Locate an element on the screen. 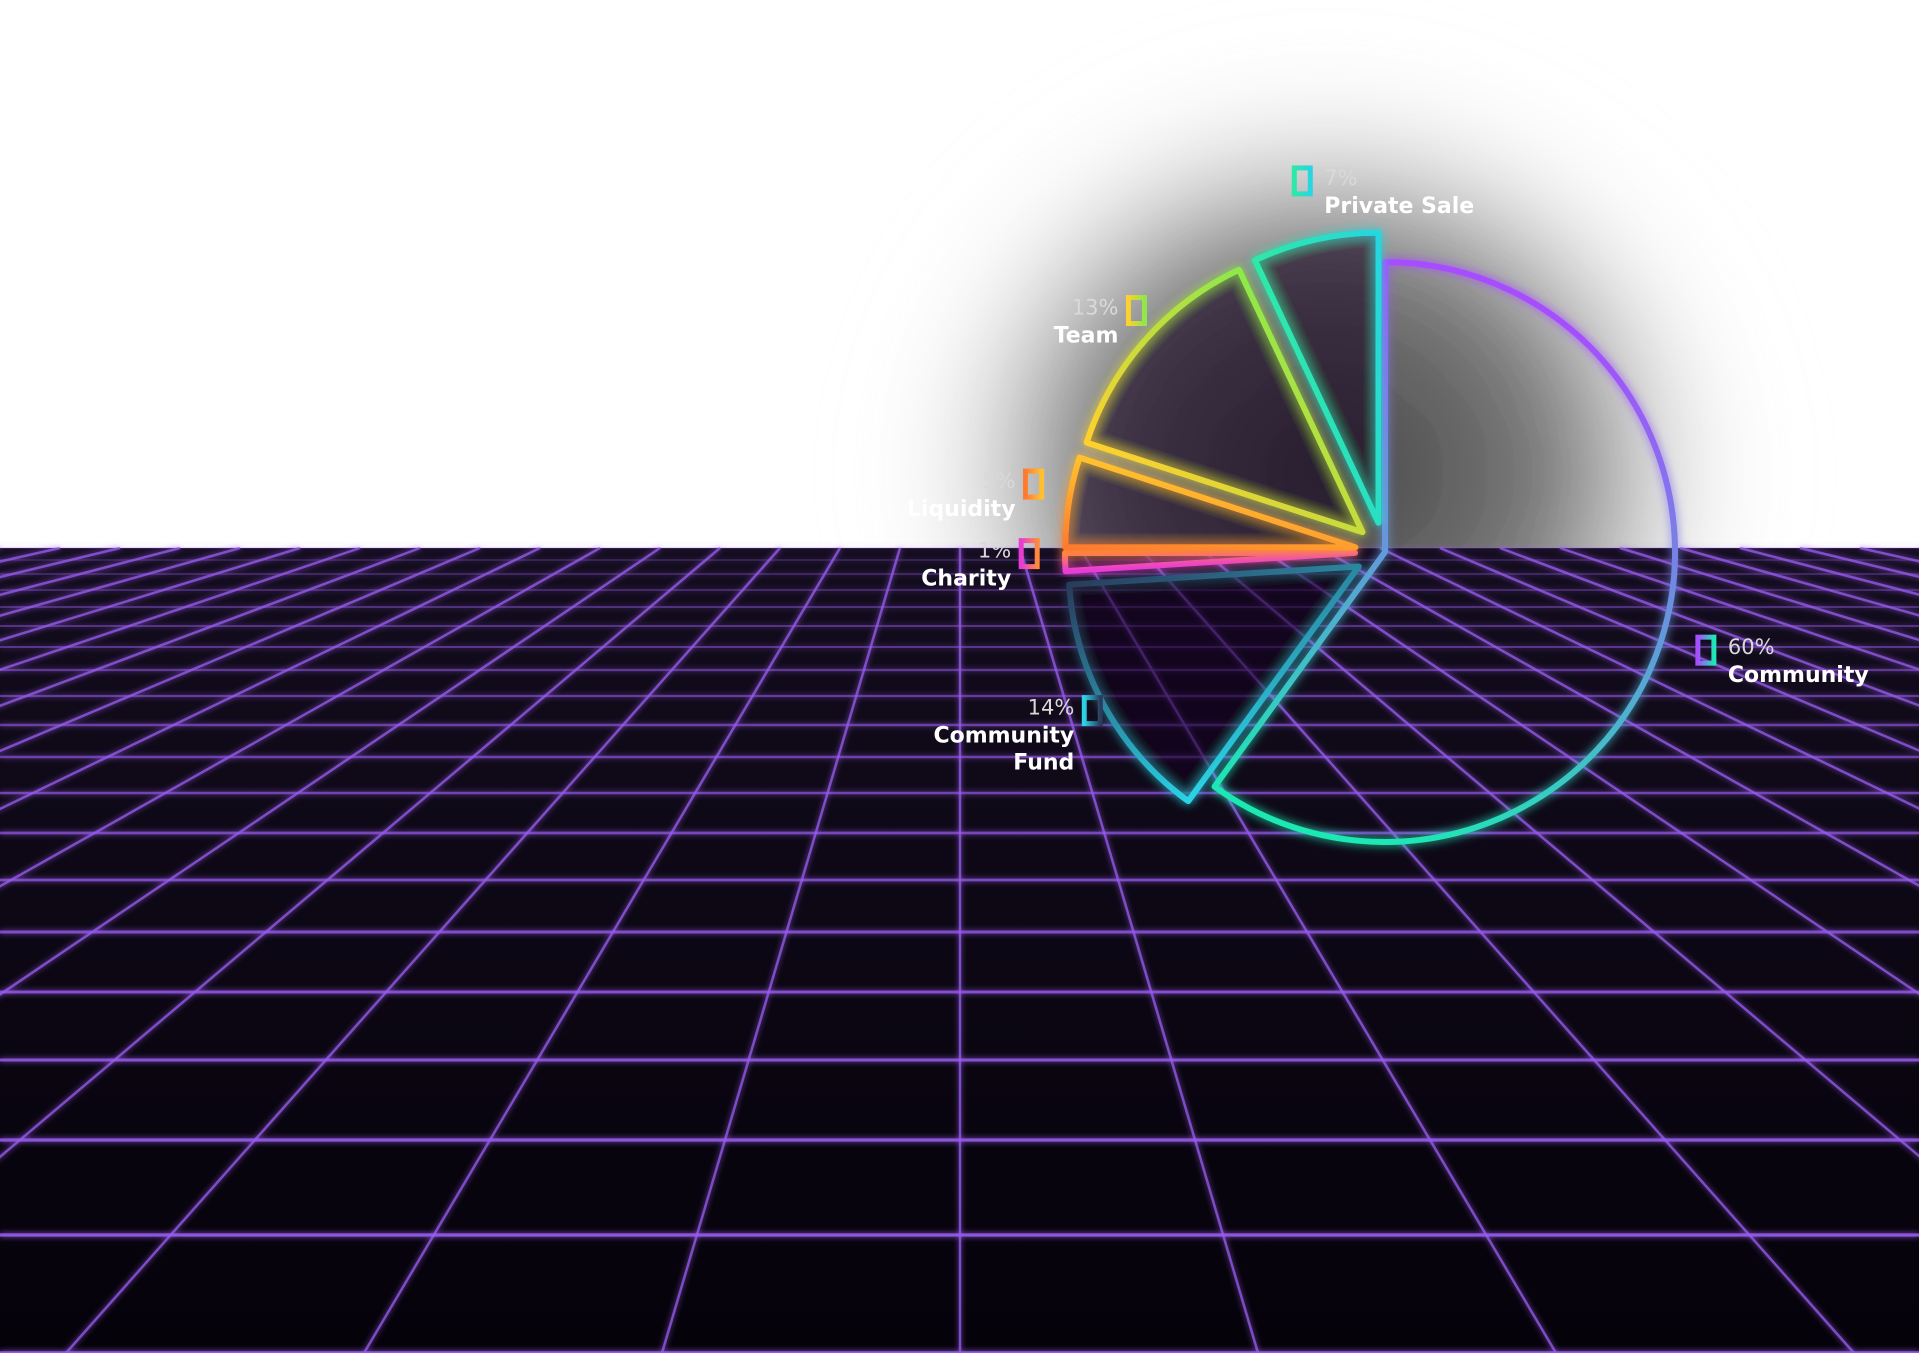  slice-name: Team is located at coordinates (1086, 336).